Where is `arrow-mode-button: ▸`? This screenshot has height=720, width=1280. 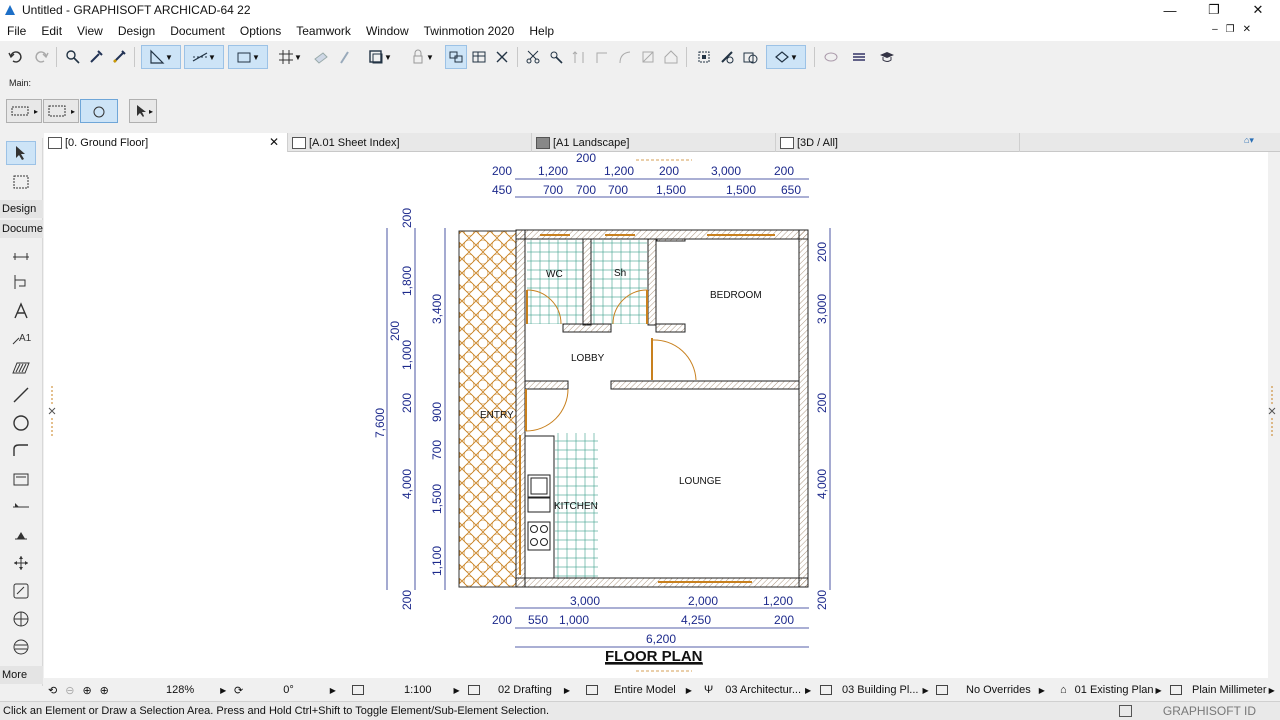 arrow-mode-button: ▸ is located at coordinates (143, 111).